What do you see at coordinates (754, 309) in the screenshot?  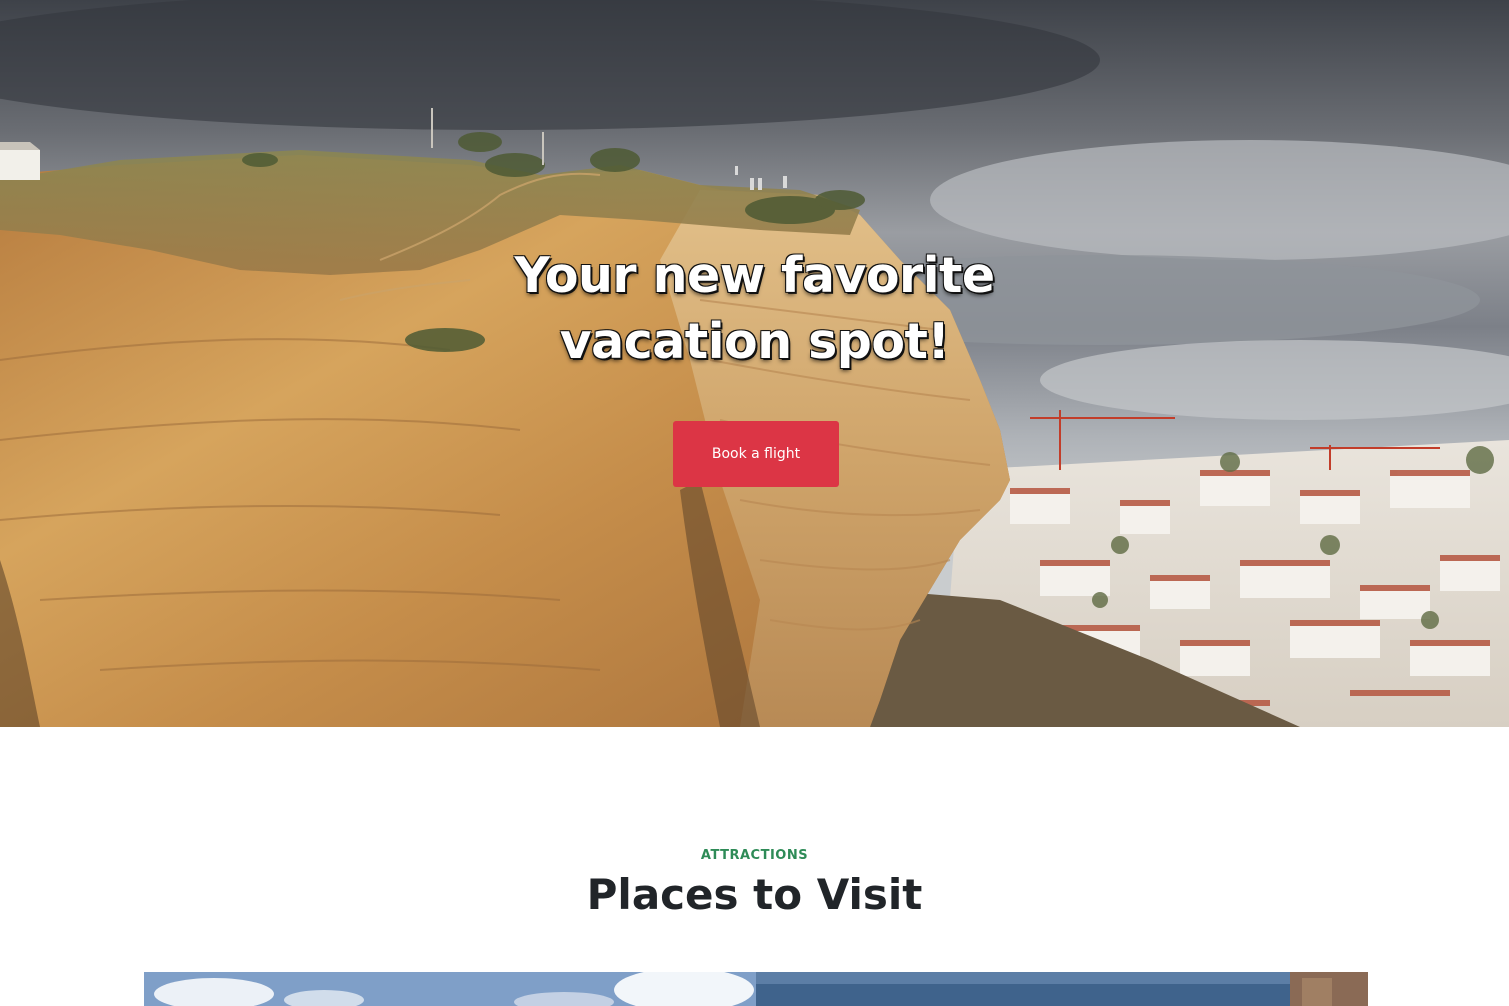 I see `hero-title: Your new favorite vacation spot!` at bounding box center [754, 309].